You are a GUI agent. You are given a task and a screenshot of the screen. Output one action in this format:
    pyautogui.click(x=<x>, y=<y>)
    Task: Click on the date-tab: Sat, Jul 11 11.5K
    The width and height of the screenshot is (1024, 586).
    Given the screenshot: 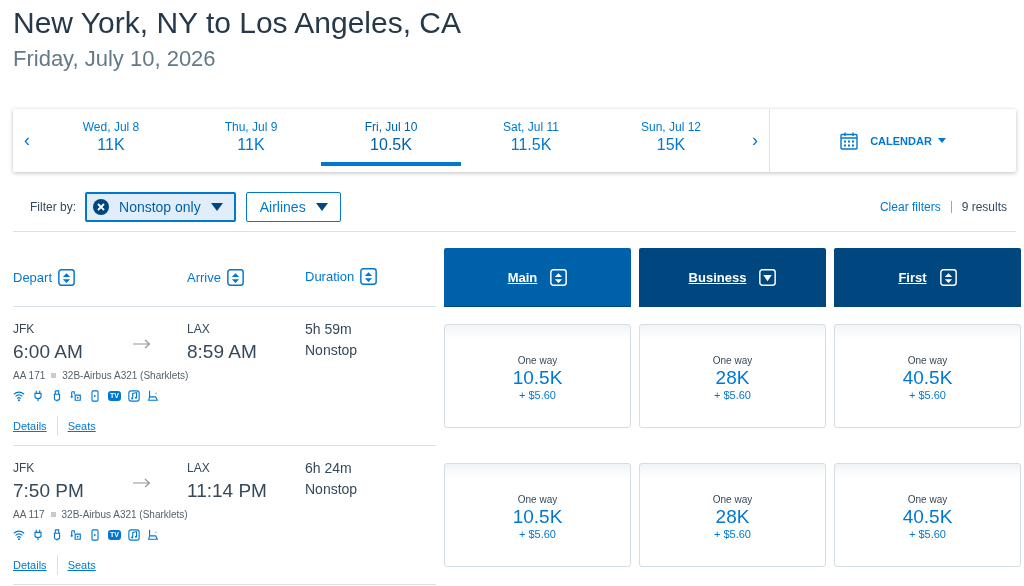 What is the action you would take?
    pyautogui.click(x=531, y=136)
    